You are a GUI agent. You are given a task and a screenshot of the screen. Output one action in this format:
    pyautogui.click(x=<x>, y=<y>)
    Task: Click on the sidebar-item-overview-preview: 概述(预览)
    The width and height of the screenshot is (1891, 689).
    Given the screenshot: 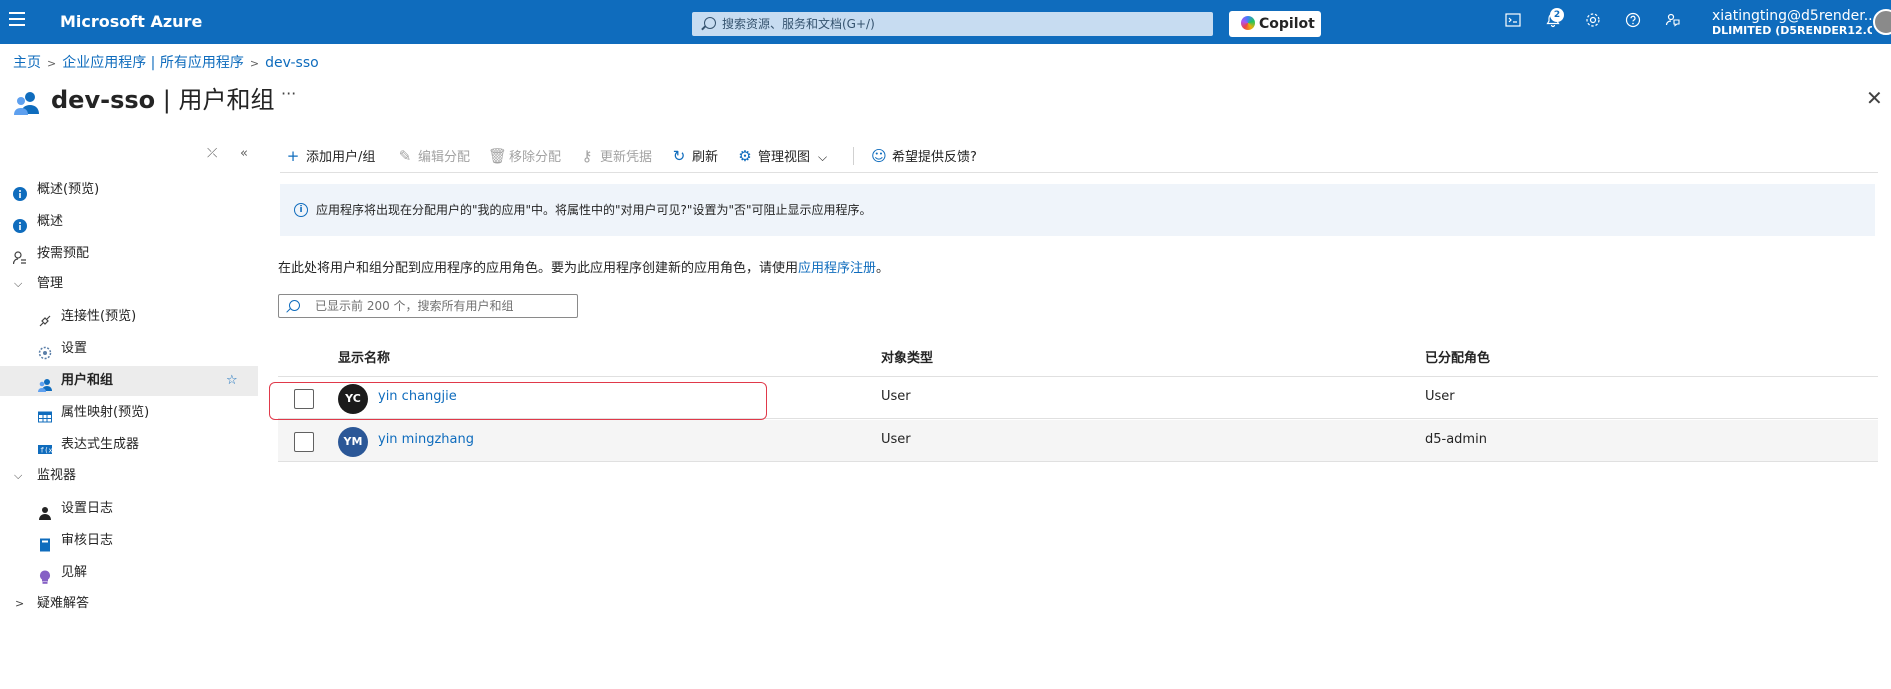 What is the action you would take?
    pyautogui.click(x=129, y=190)
    